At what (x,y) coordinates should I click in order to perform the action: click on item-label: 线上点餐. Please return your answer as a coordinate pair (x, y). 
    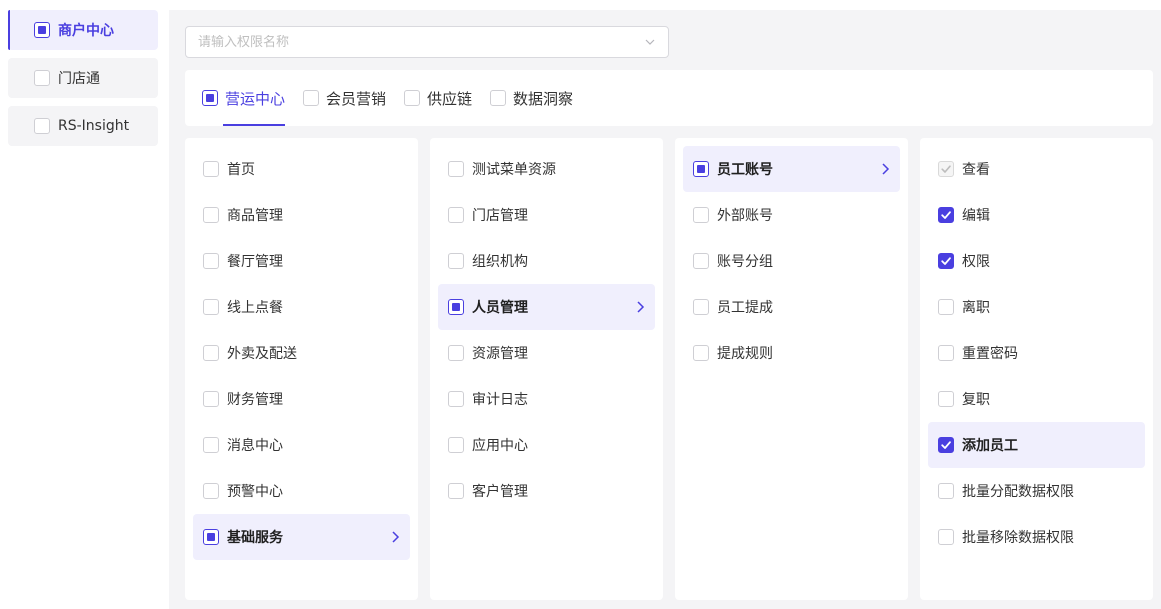
    Looking at the image, I should click on (255, 308).